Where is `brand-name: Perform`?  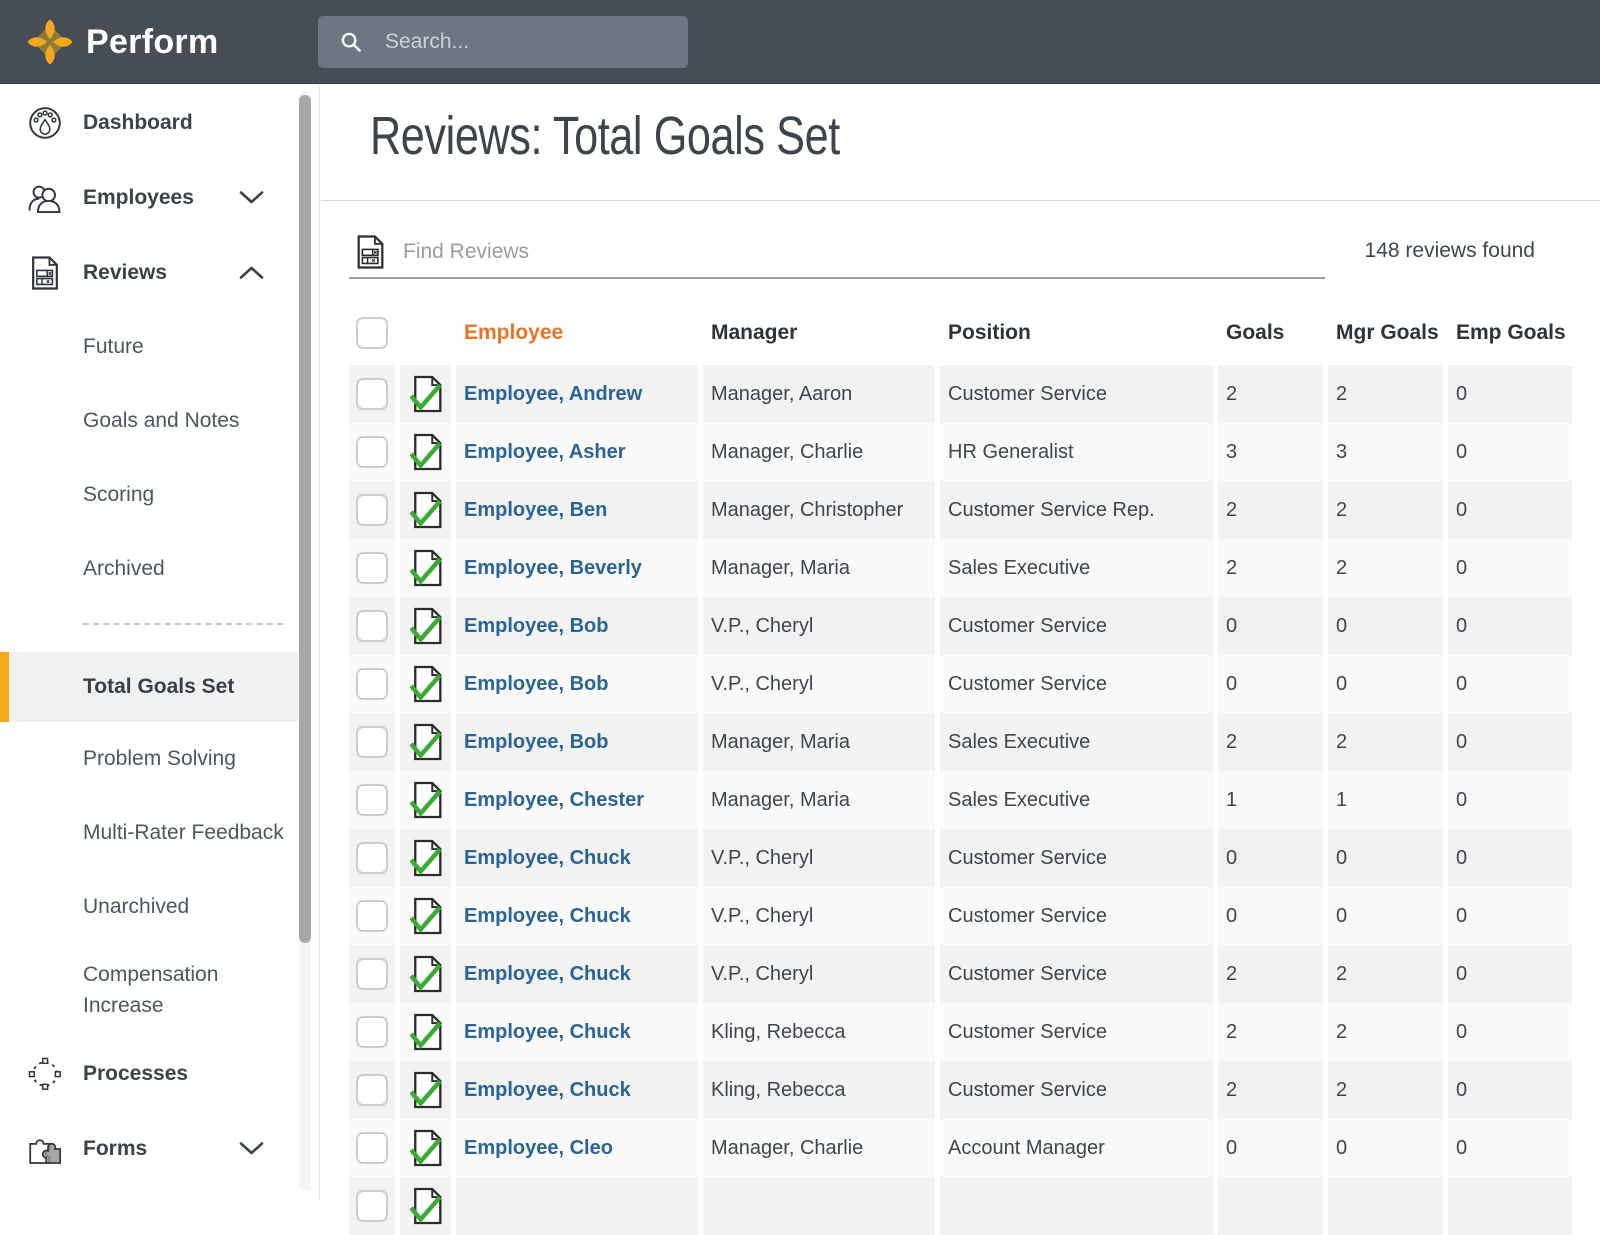 brand-name: Perform is located at coordinates (152, 41).